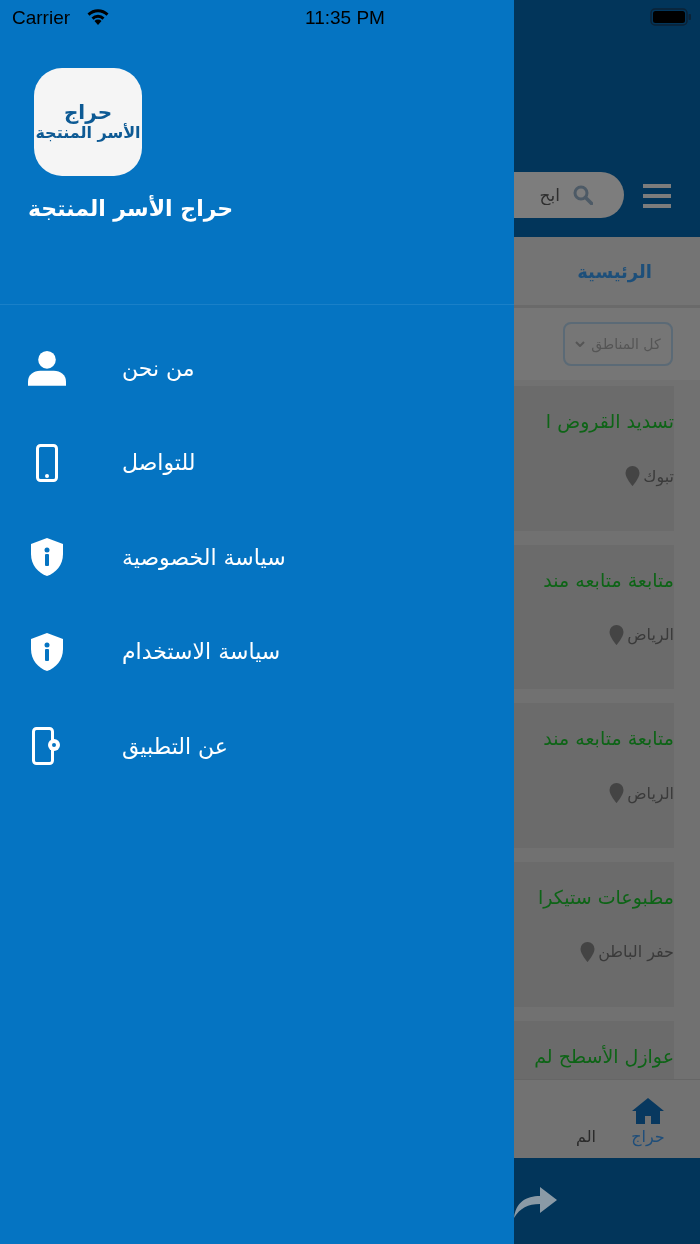 The width and height of the screenshot is (700, 1244). What do you see at coordinates (580, 344) in the screenshot?
I see `caret-icon` at bounding box center [580, 344].